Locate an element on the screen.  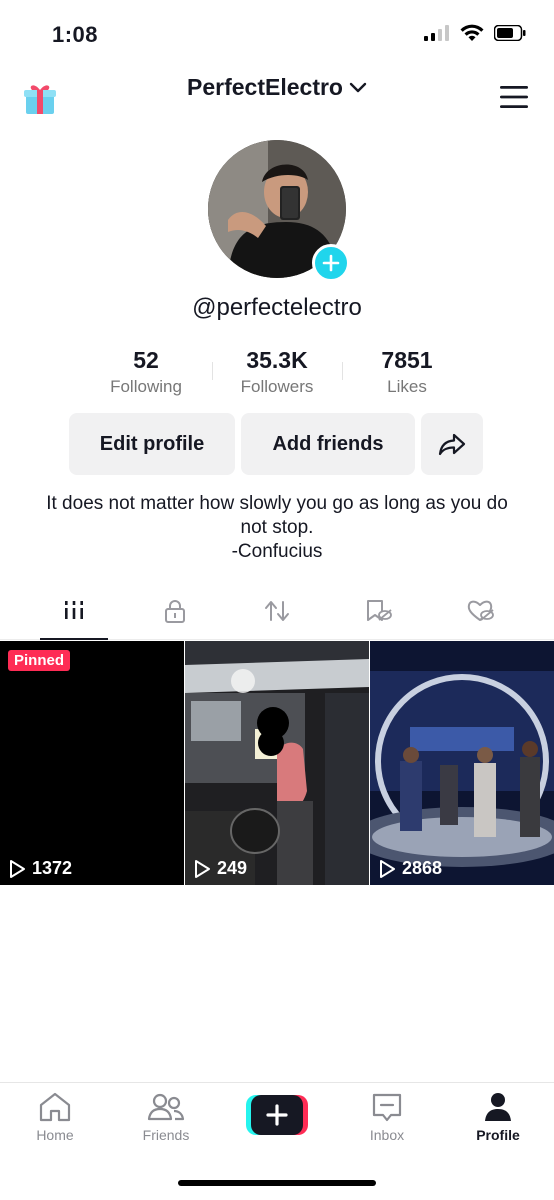
tab-reposts is located at coordinates (277, 615).